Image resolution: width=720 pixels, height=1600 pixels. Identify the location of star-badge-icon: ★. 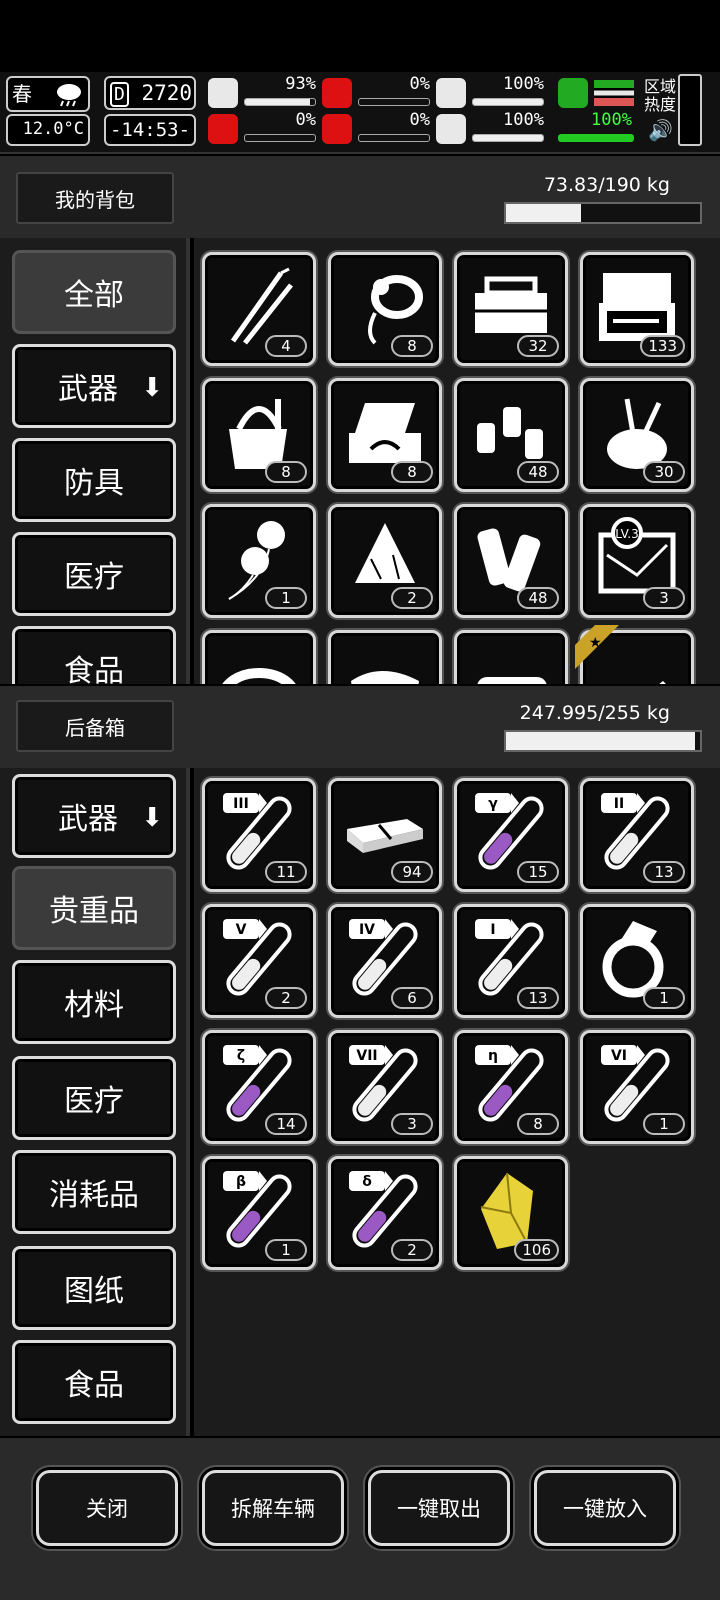
(597, 647).